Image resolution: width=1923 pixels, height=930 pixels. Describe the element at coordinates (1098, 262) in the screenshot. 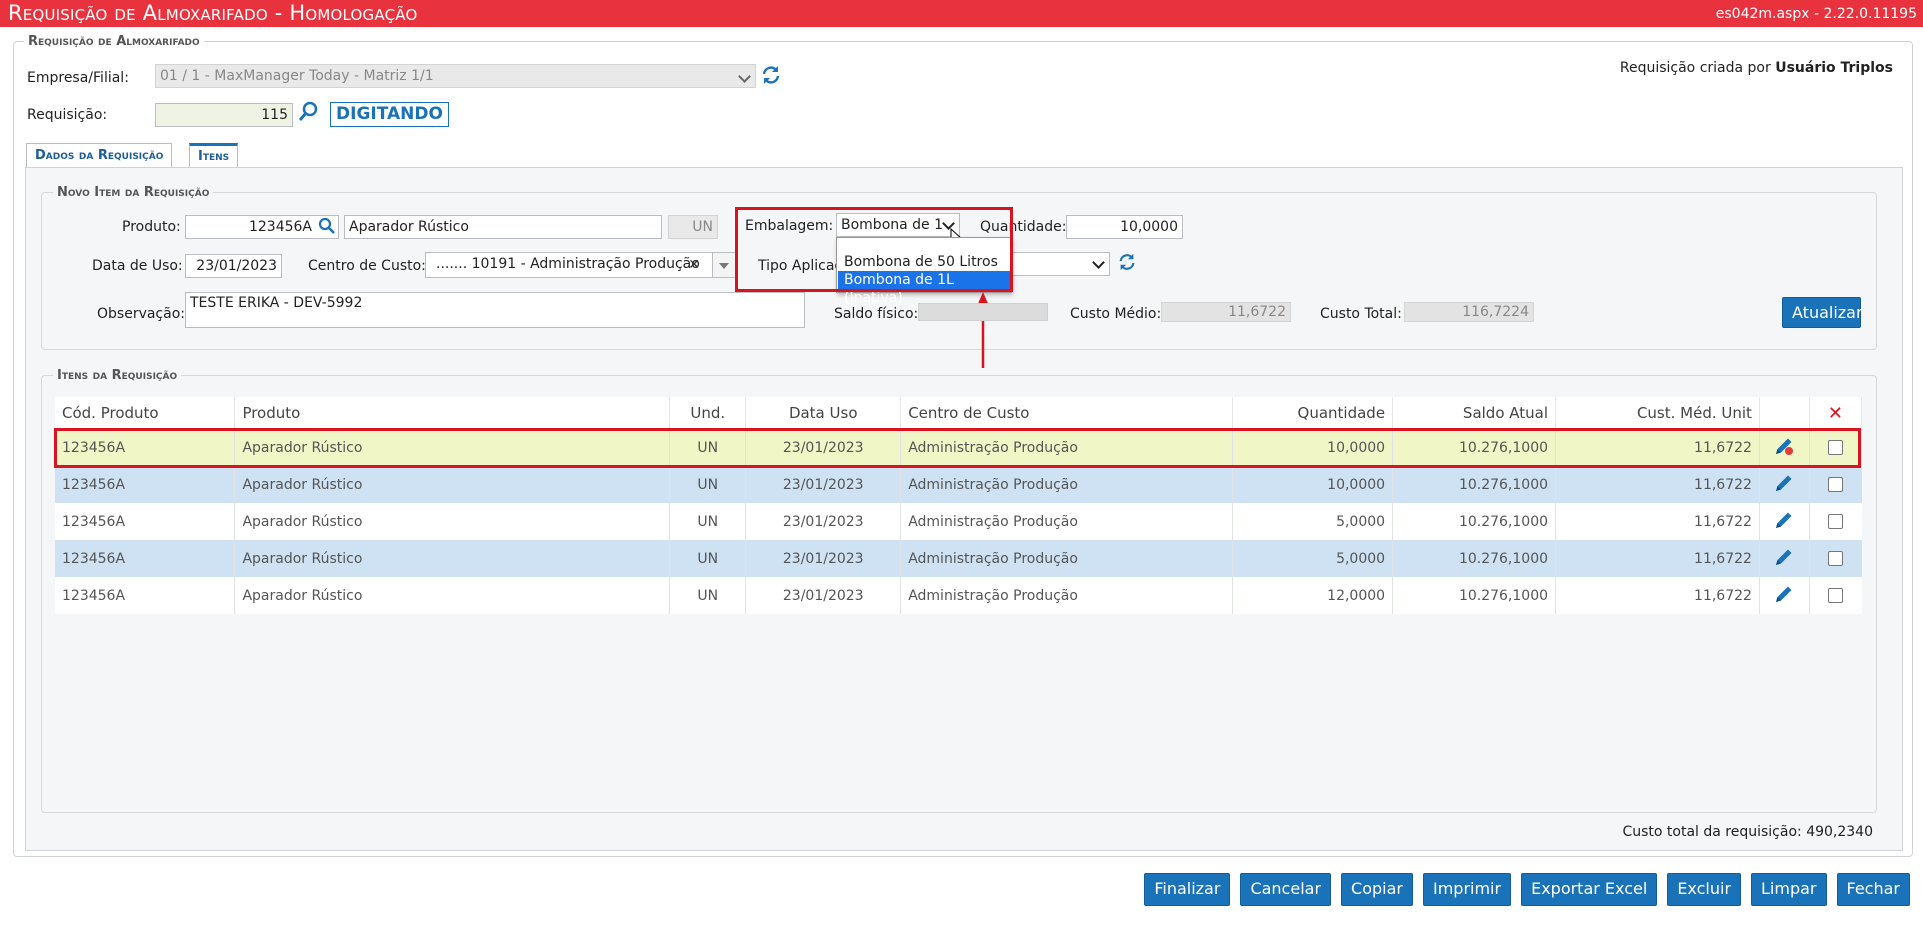

I see `chevron-down-icon` at that location.